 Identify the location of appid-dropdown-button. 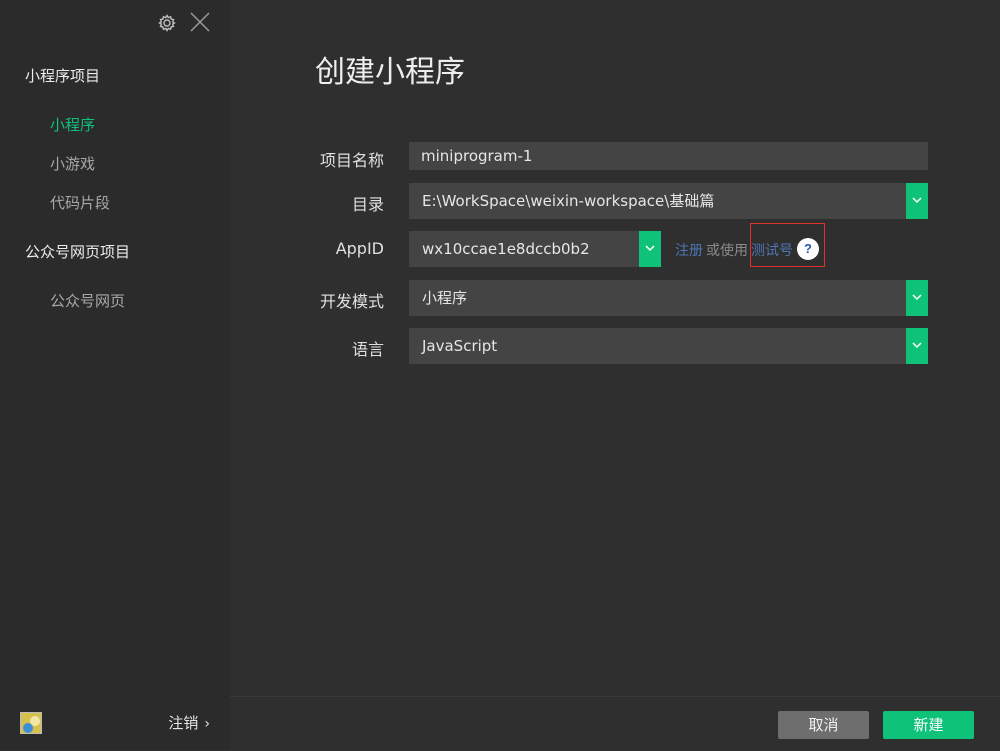
(650, 249).